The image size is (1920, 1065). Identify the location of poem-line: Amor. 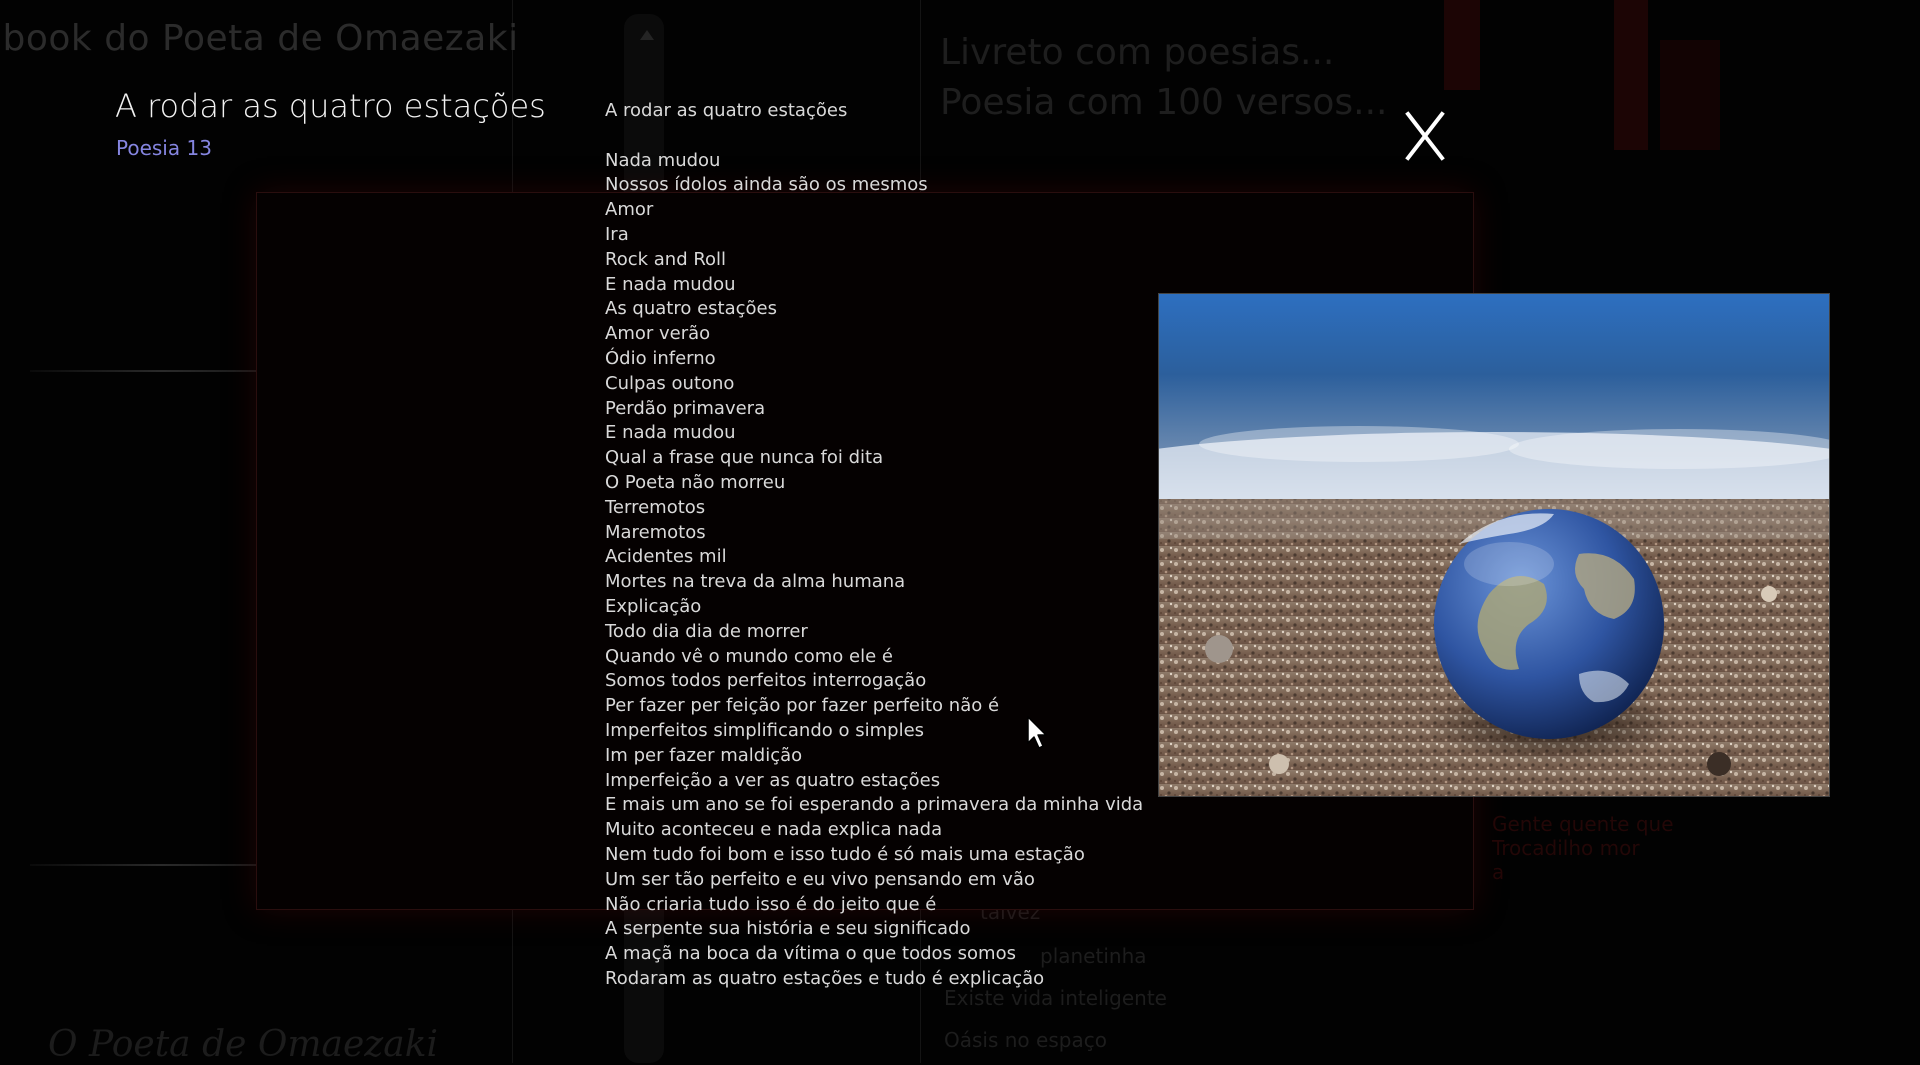
(629, 210).